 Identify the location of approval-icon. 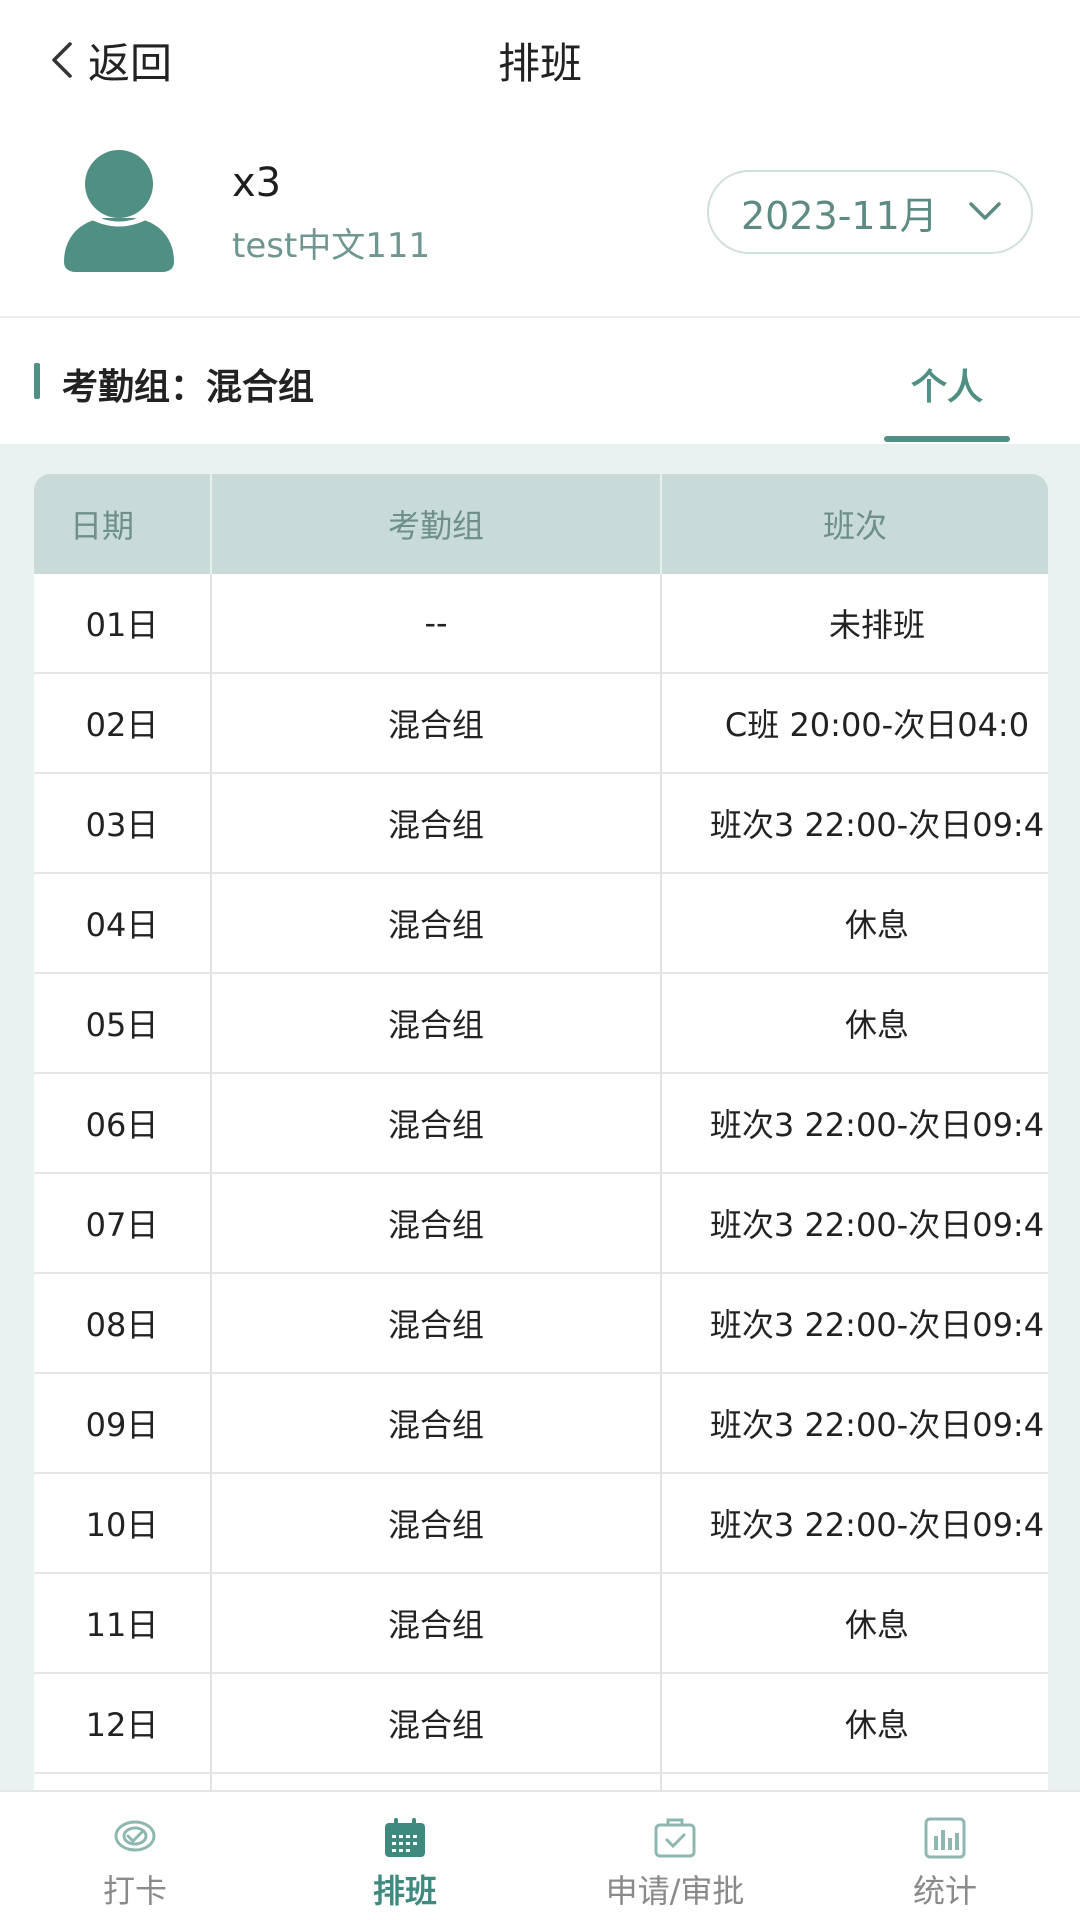
(675, 1838).